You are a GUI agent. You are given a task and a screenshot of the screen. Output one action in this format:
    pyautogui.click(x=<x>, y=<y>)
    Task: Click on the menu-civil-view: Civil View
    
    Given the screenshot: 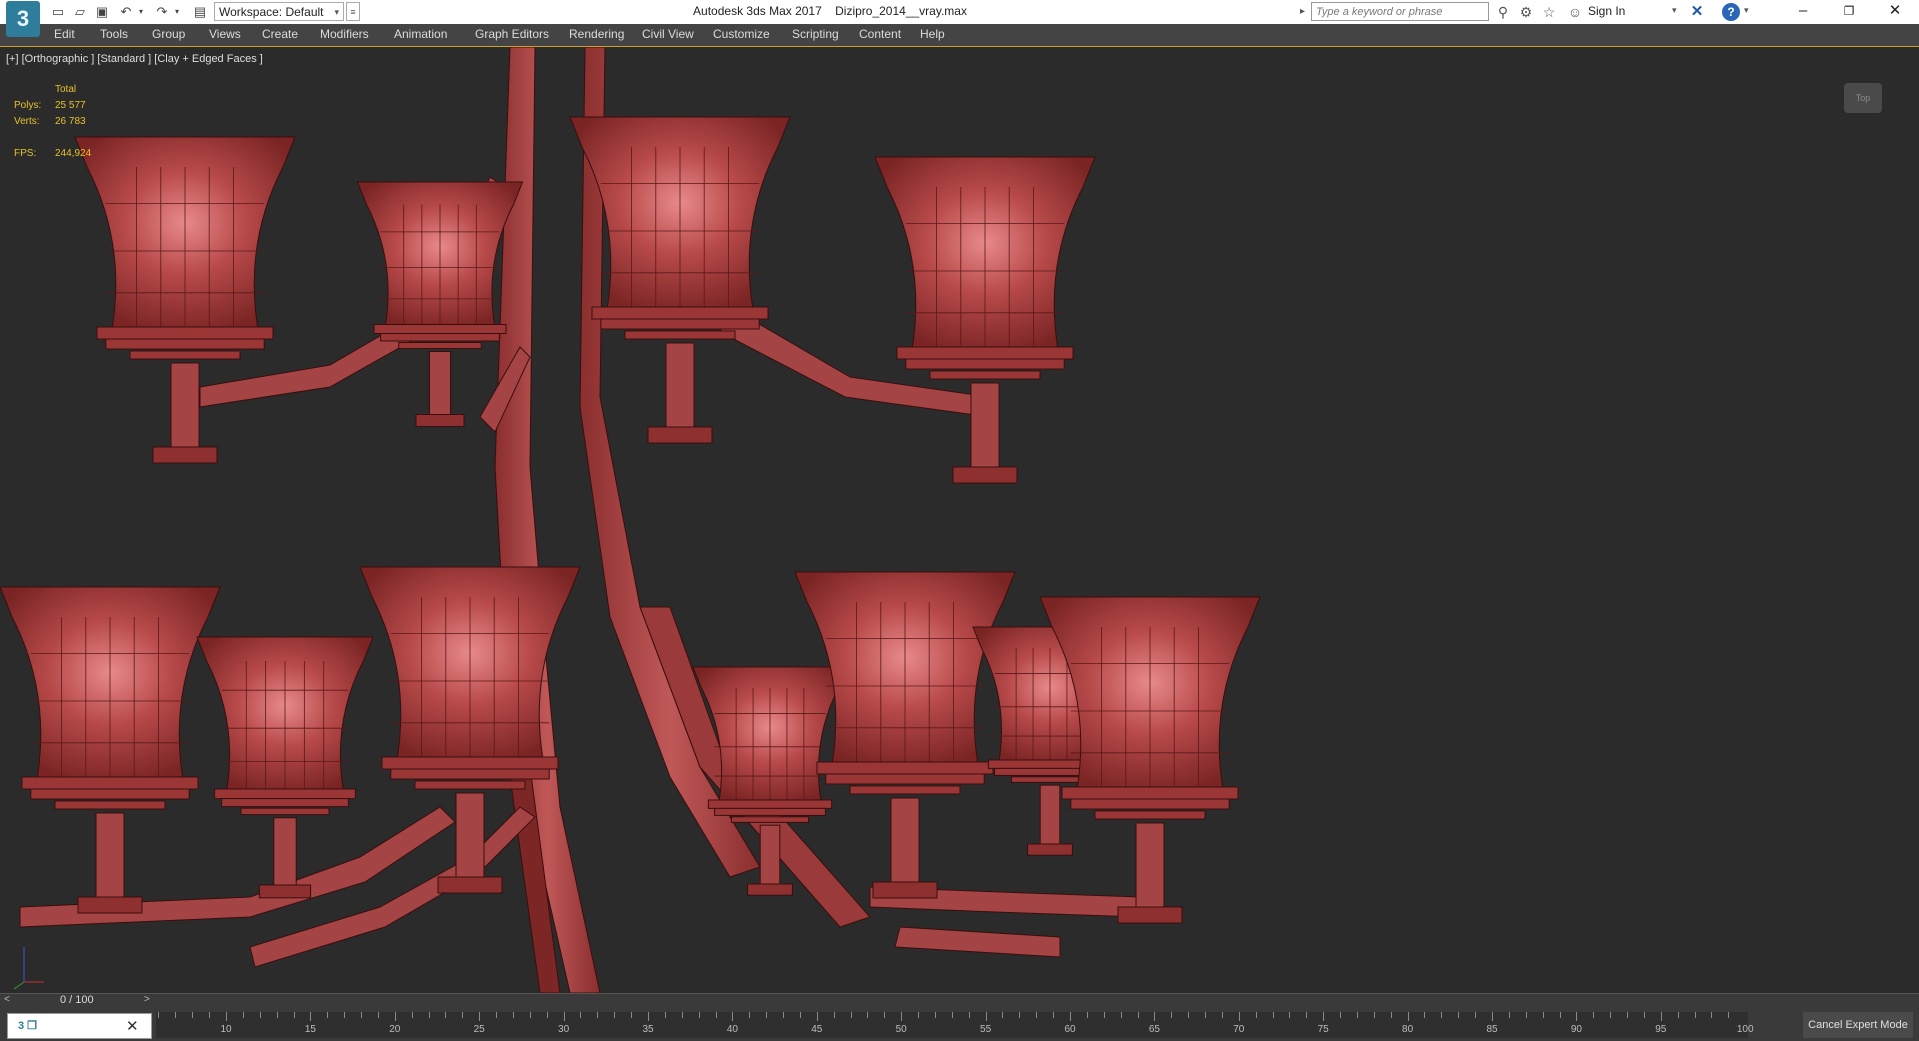 What is the action you would take?
    pyautogui.click(x=668, y=34)
    